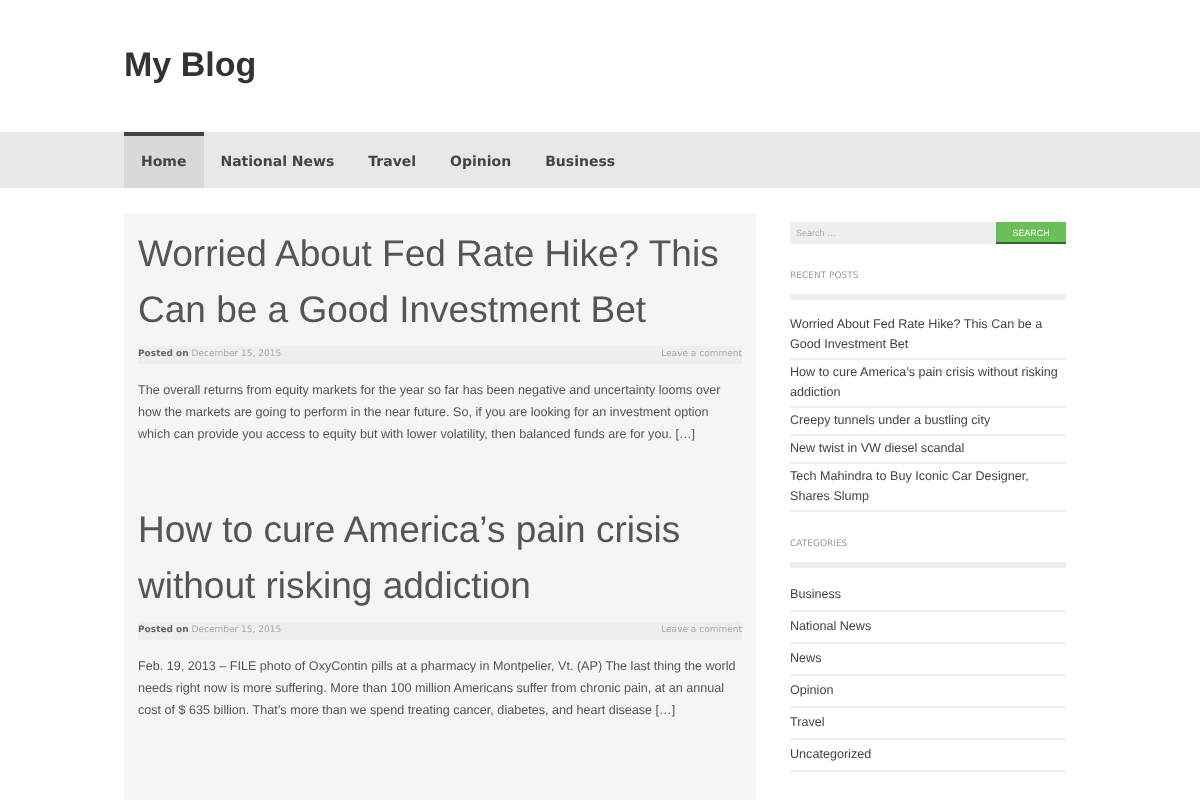  What do you see at coordinates (440, 558) in the screenshot?
I see `post-title: How to cure America’s pain crisis without risking addiction` at bounding box center [440, 558].